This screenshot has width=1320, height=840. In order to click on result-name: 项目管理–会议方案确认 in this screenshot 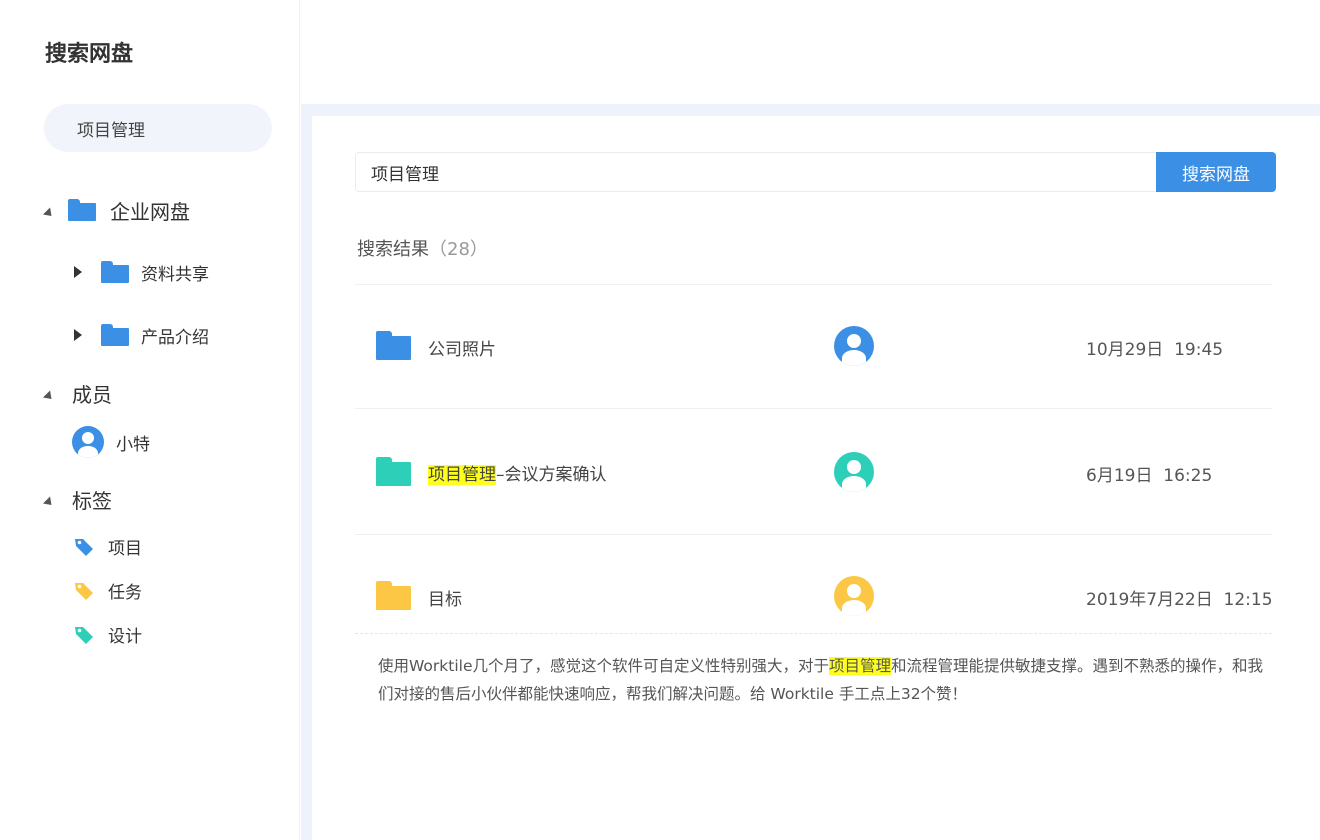, I will do `click(517, 472)`.